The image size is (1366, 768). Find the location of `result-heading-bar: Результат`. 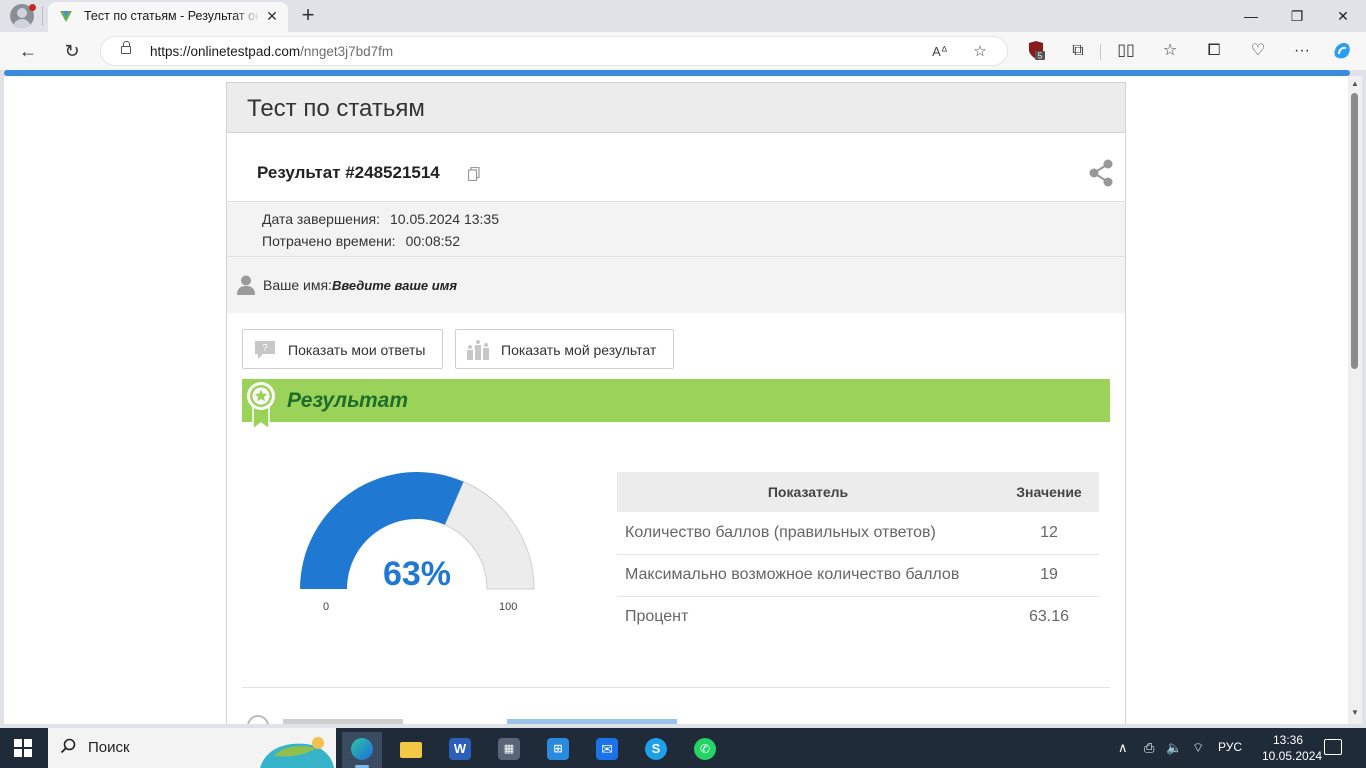

result-heading-bar: Результат is located at coordinates (676, 404).